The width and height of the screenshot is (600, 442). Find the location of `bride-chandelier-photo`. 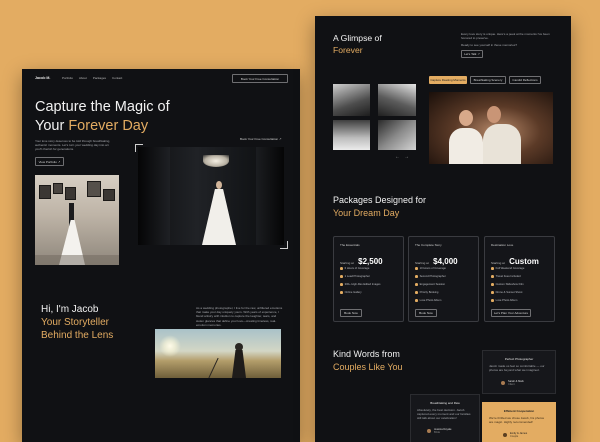

bride-chandelier-photo is located at coordinates (211, 196).